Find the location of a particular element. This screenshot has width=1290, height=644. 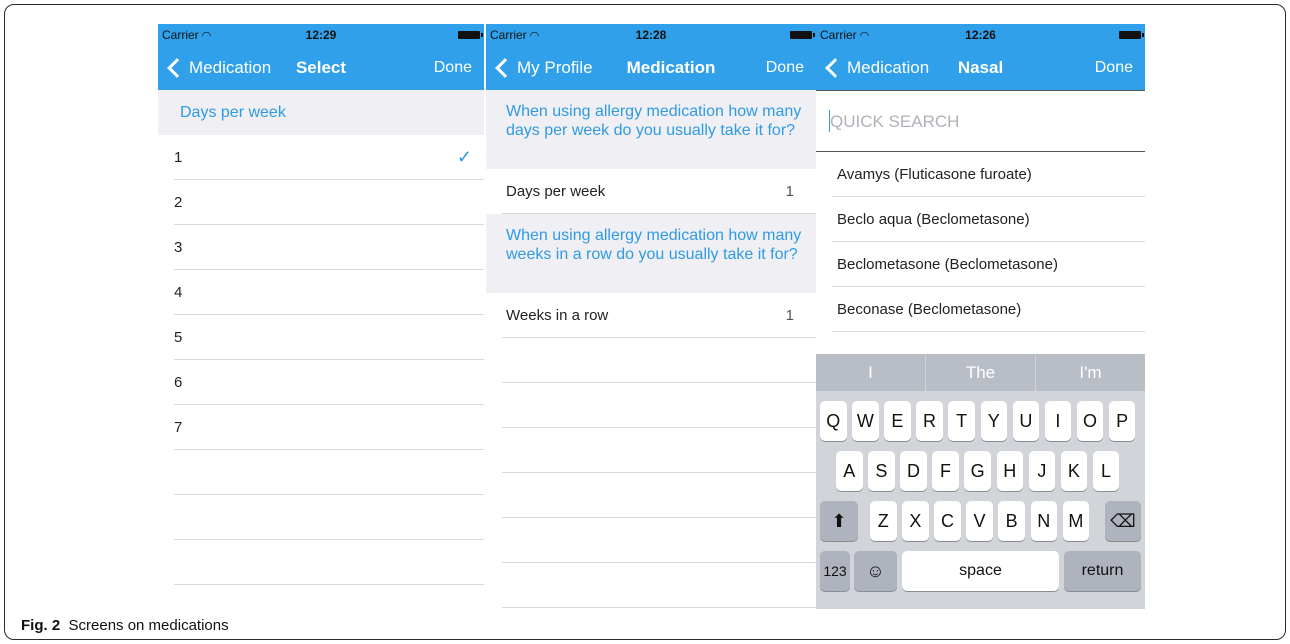

key-c: C is located at coordinates (947, 521).